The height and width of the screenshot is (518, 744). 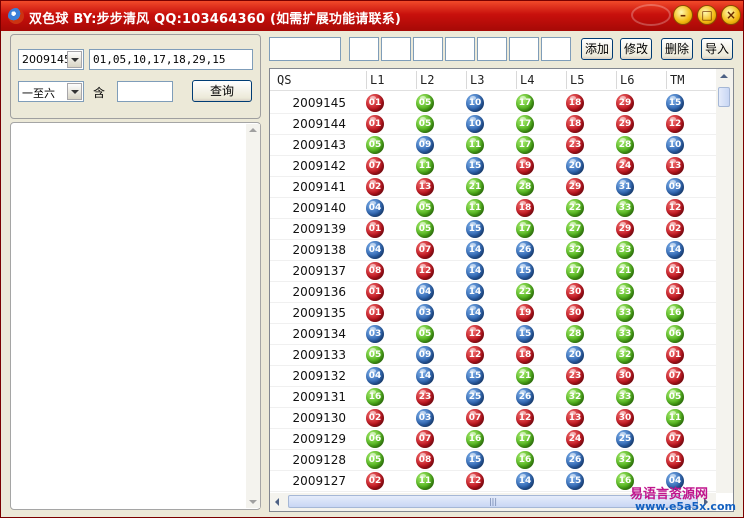 What do you see at coordinates (577, 80) in the screenshot?
I see `column-header-l5: L5` at bounding box center [577, 80].